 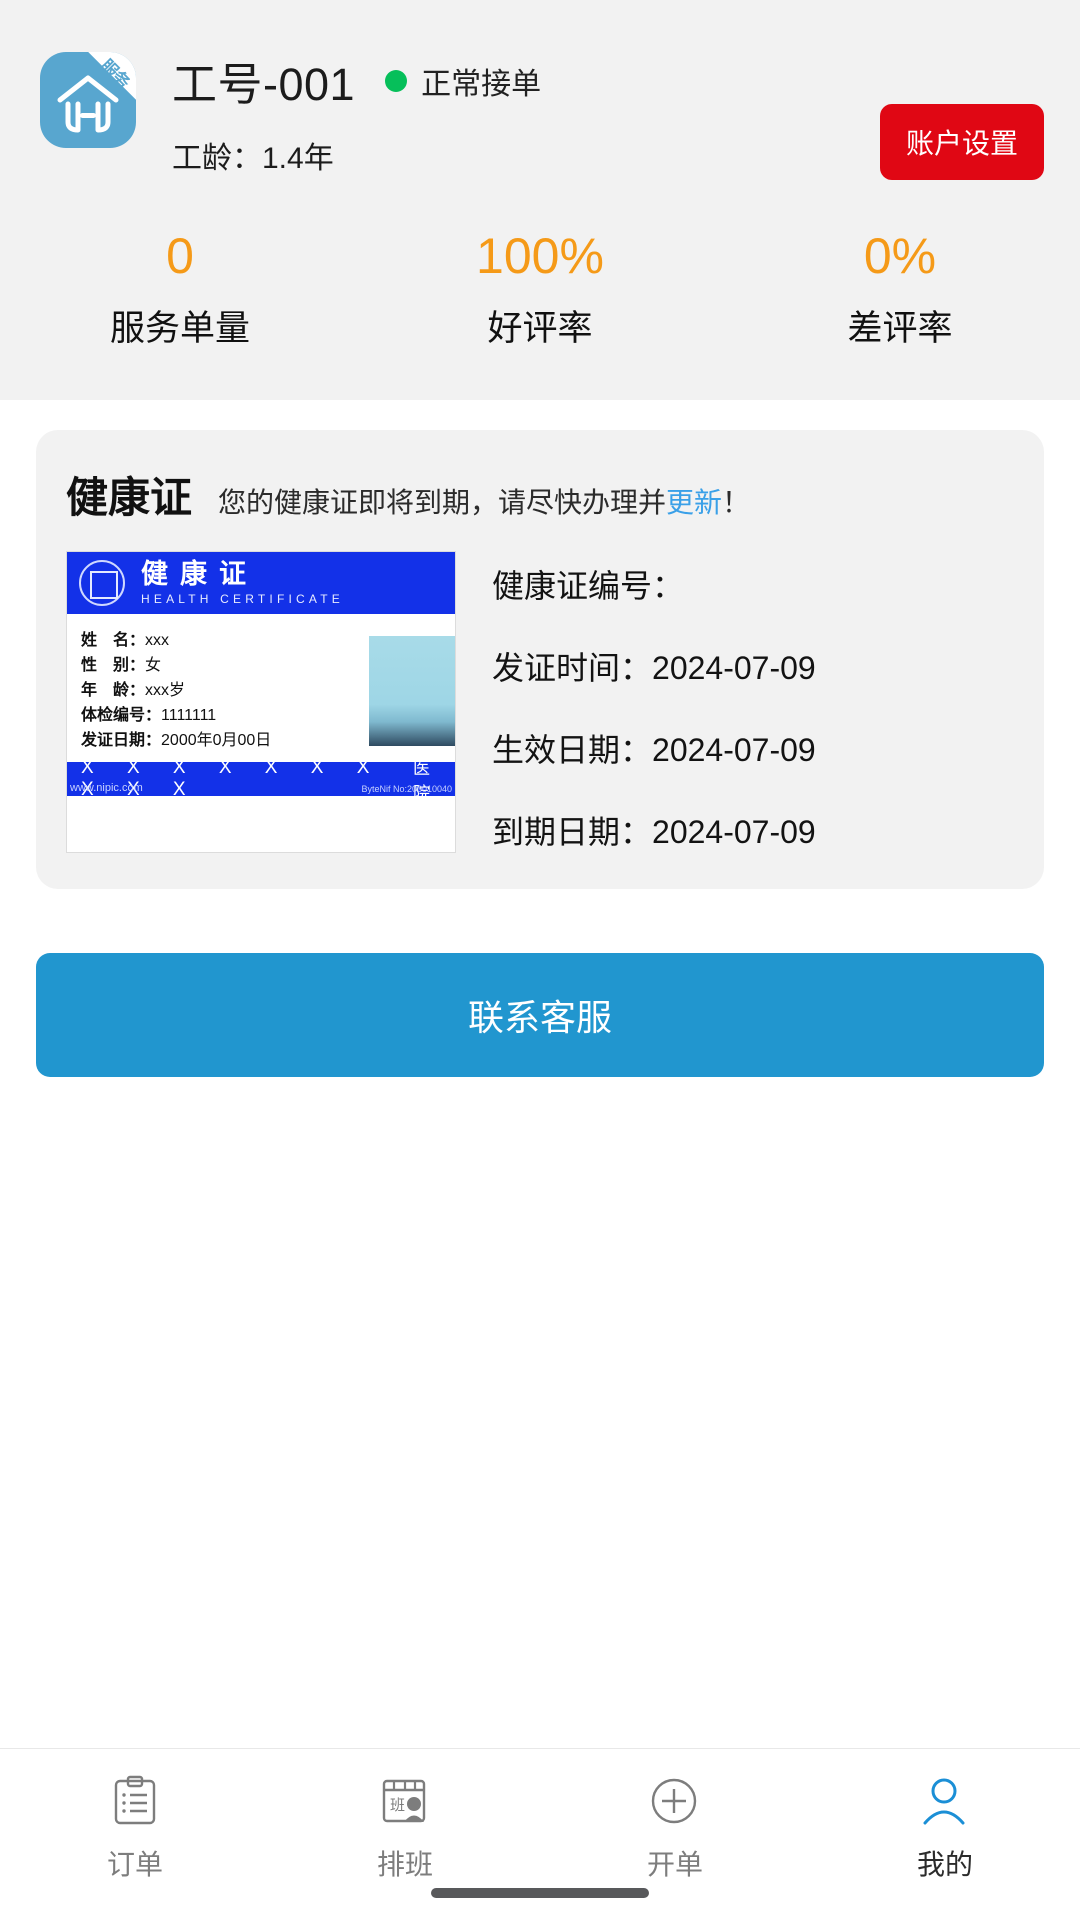 I want to click on stats-row: 0 服务单量 100% 好评率 0% 差评率, so click(x=540, y=290).